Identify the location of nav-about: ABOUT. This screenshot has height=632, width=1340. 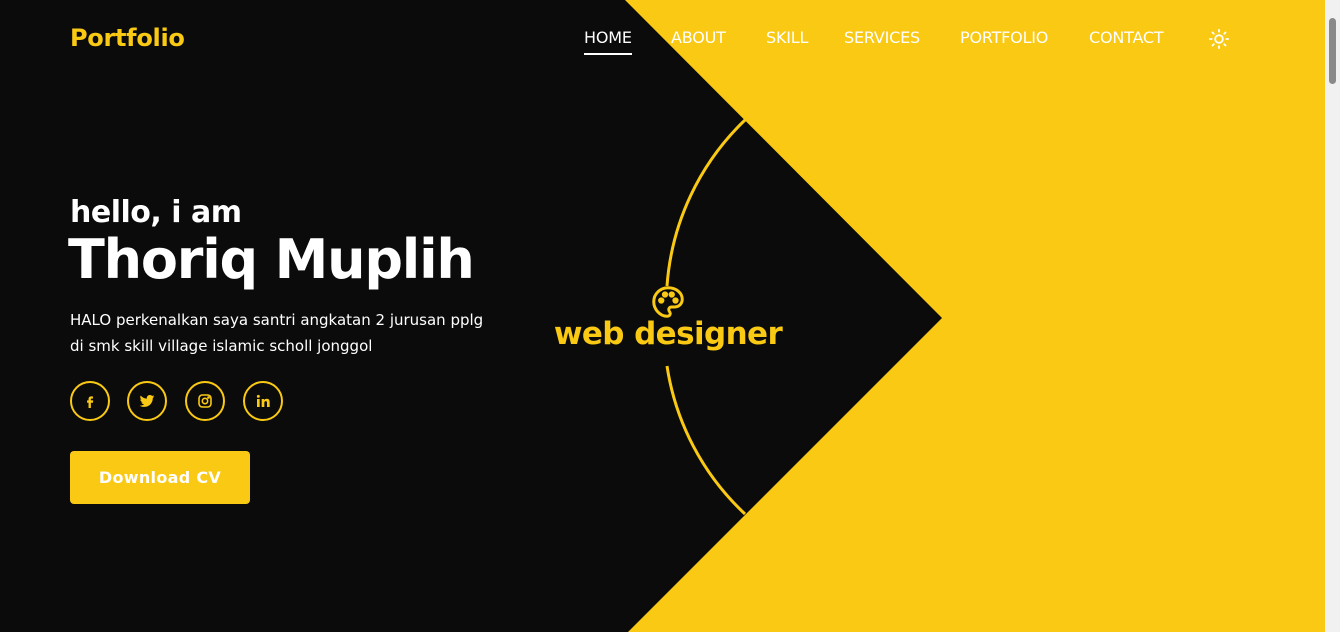
(698, 40).